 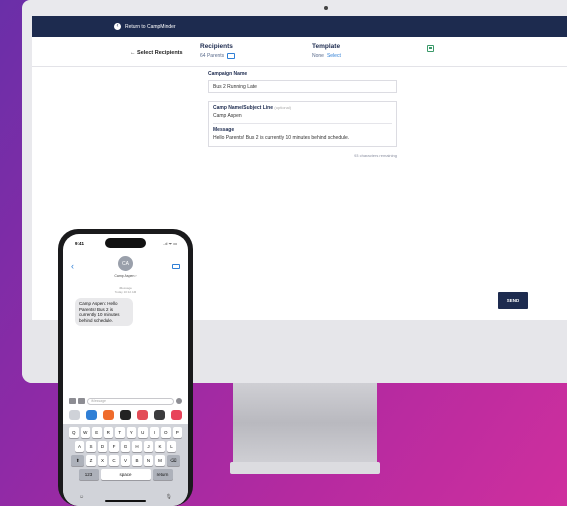 I want to click on numbers-key: 123, so click(x=88, y=474).